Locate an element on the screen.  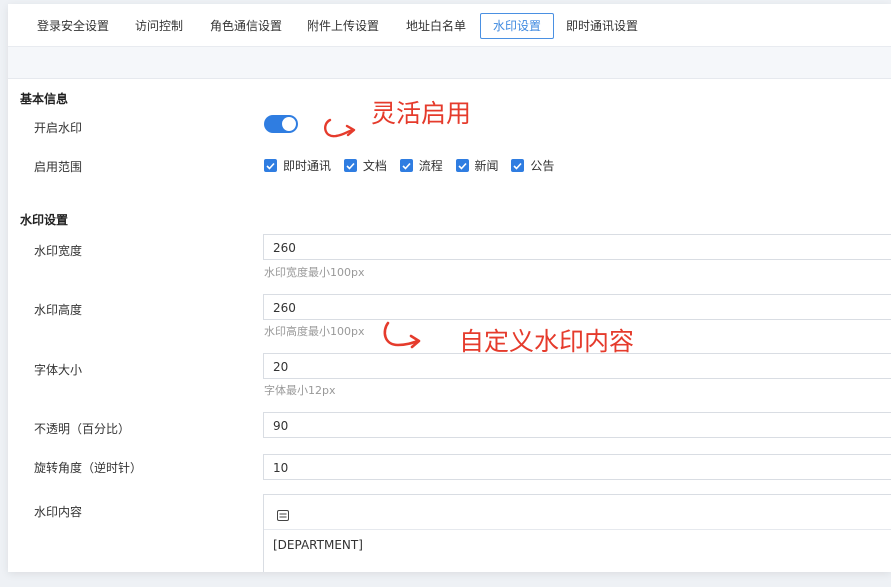
tab-address-whitelist: 地址白名单 is located at coordinates (436, 26).